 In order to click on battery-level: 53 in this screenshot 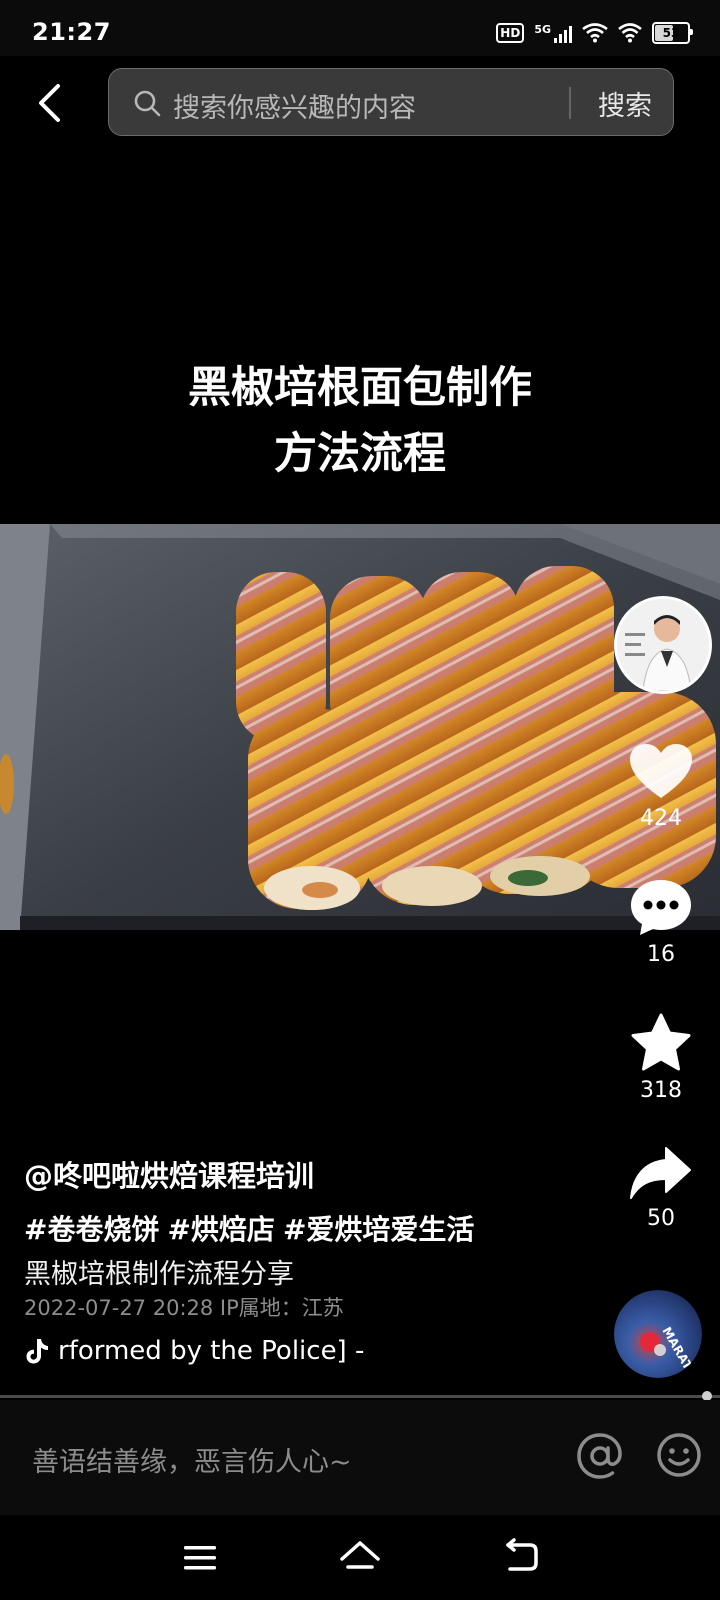, I will do `click(671, 33)`.